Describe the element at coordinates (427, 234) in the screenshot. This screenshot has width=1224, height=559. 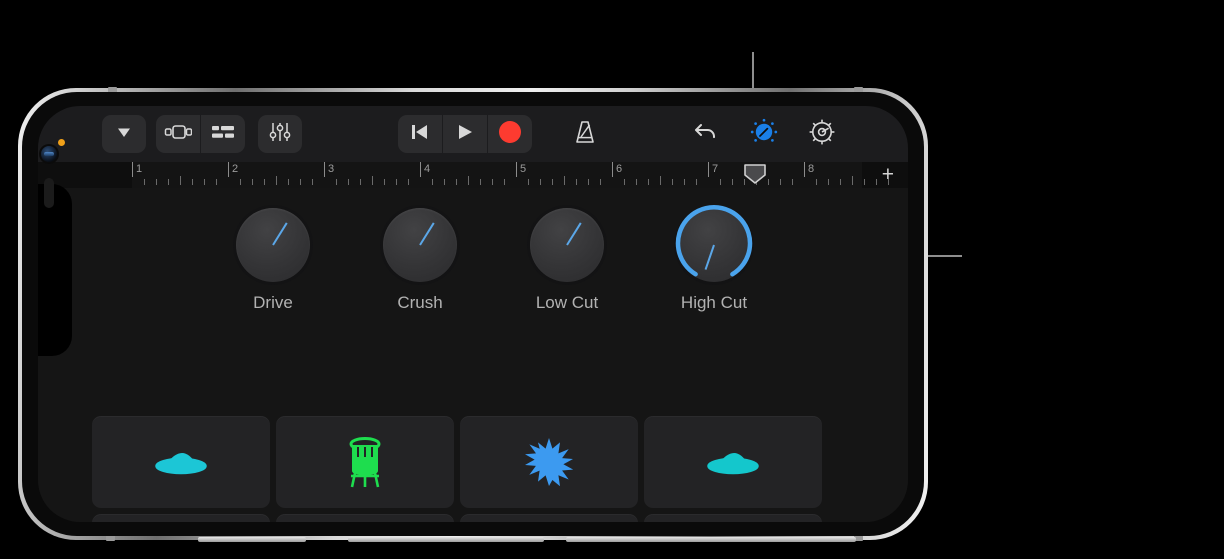
I see `knob-pointer` at that location.